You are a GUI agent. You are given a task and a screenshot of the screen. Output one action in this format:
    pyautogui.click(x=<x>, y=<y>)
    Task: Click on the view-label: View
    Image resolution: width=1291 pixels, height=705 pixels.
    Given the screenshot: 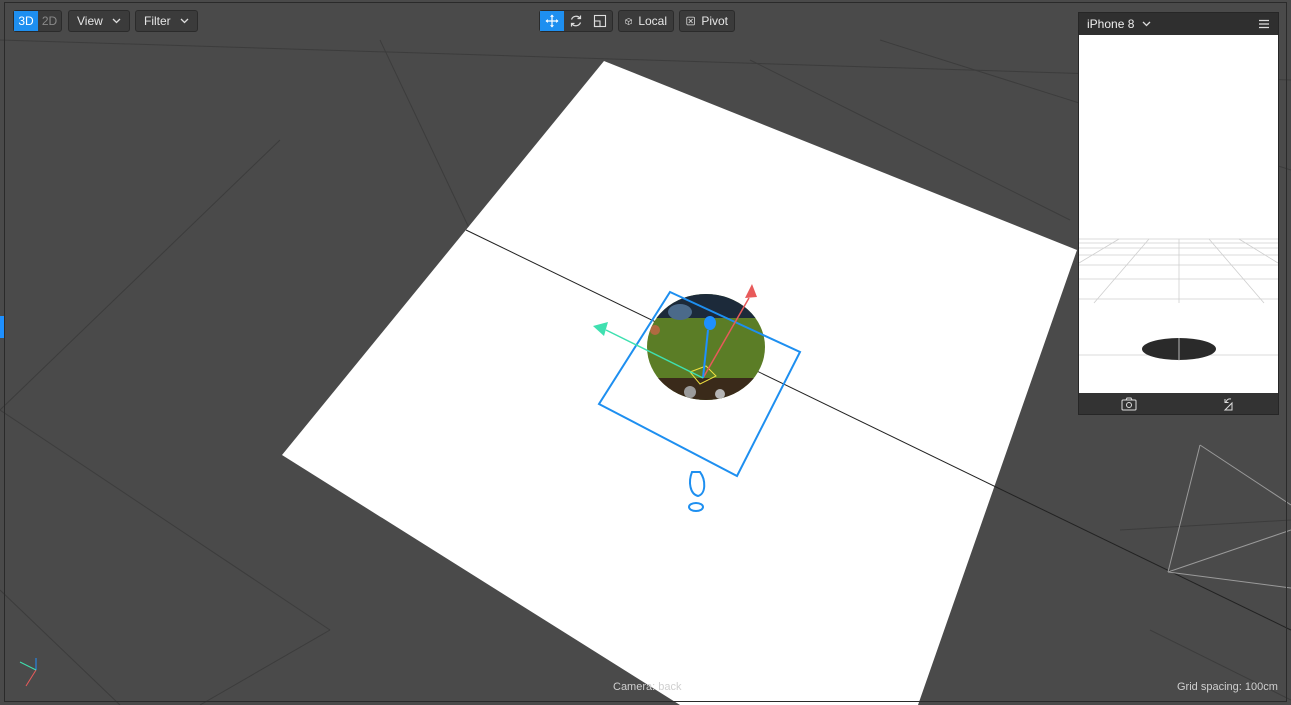 What is the action you would take?
    pyautogui.click(x=90, y=21)
    